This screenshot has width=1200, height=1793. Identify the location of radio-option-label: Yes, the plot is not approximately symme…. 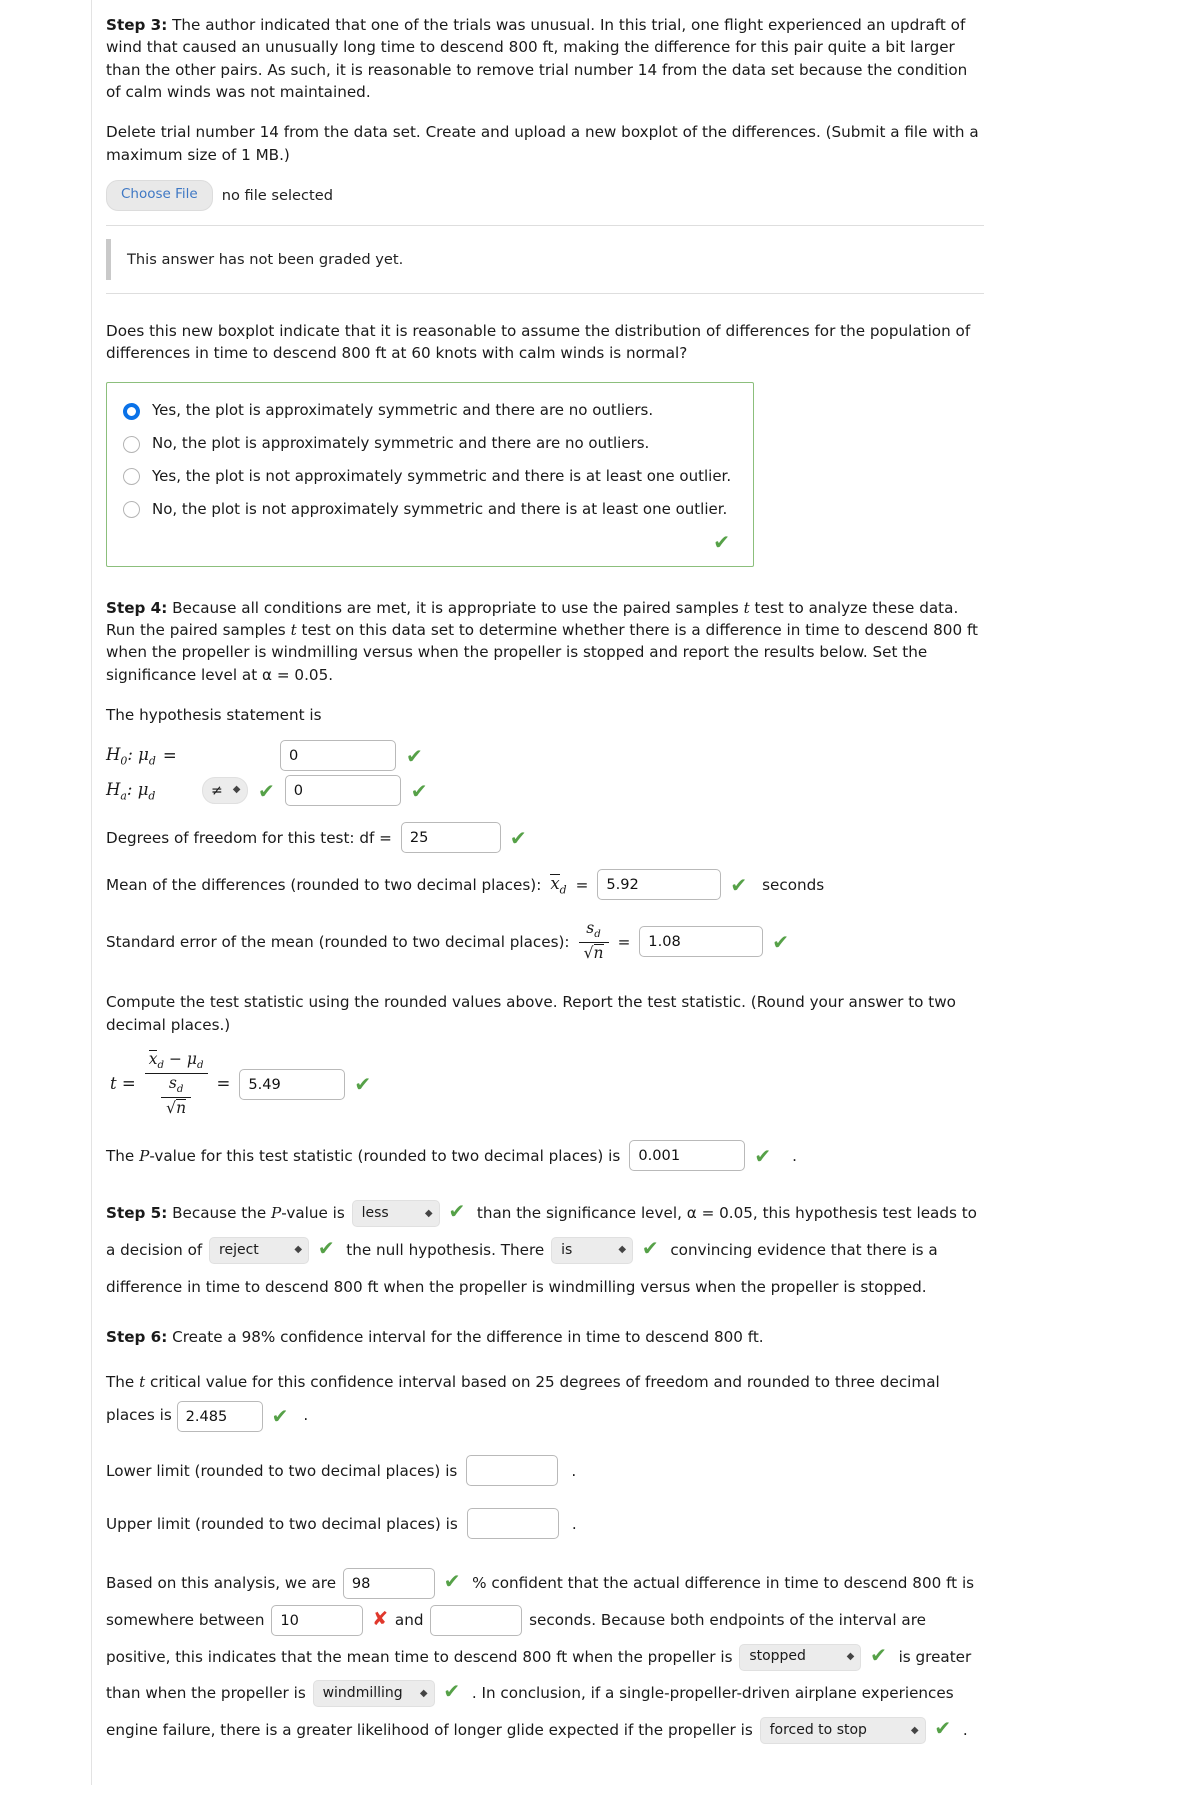
(442, 475).